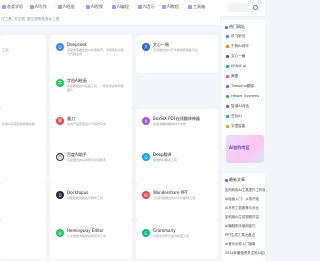 The image size is (320, 261). I want to click on deep-logo-icon: D, so click(146, 157).